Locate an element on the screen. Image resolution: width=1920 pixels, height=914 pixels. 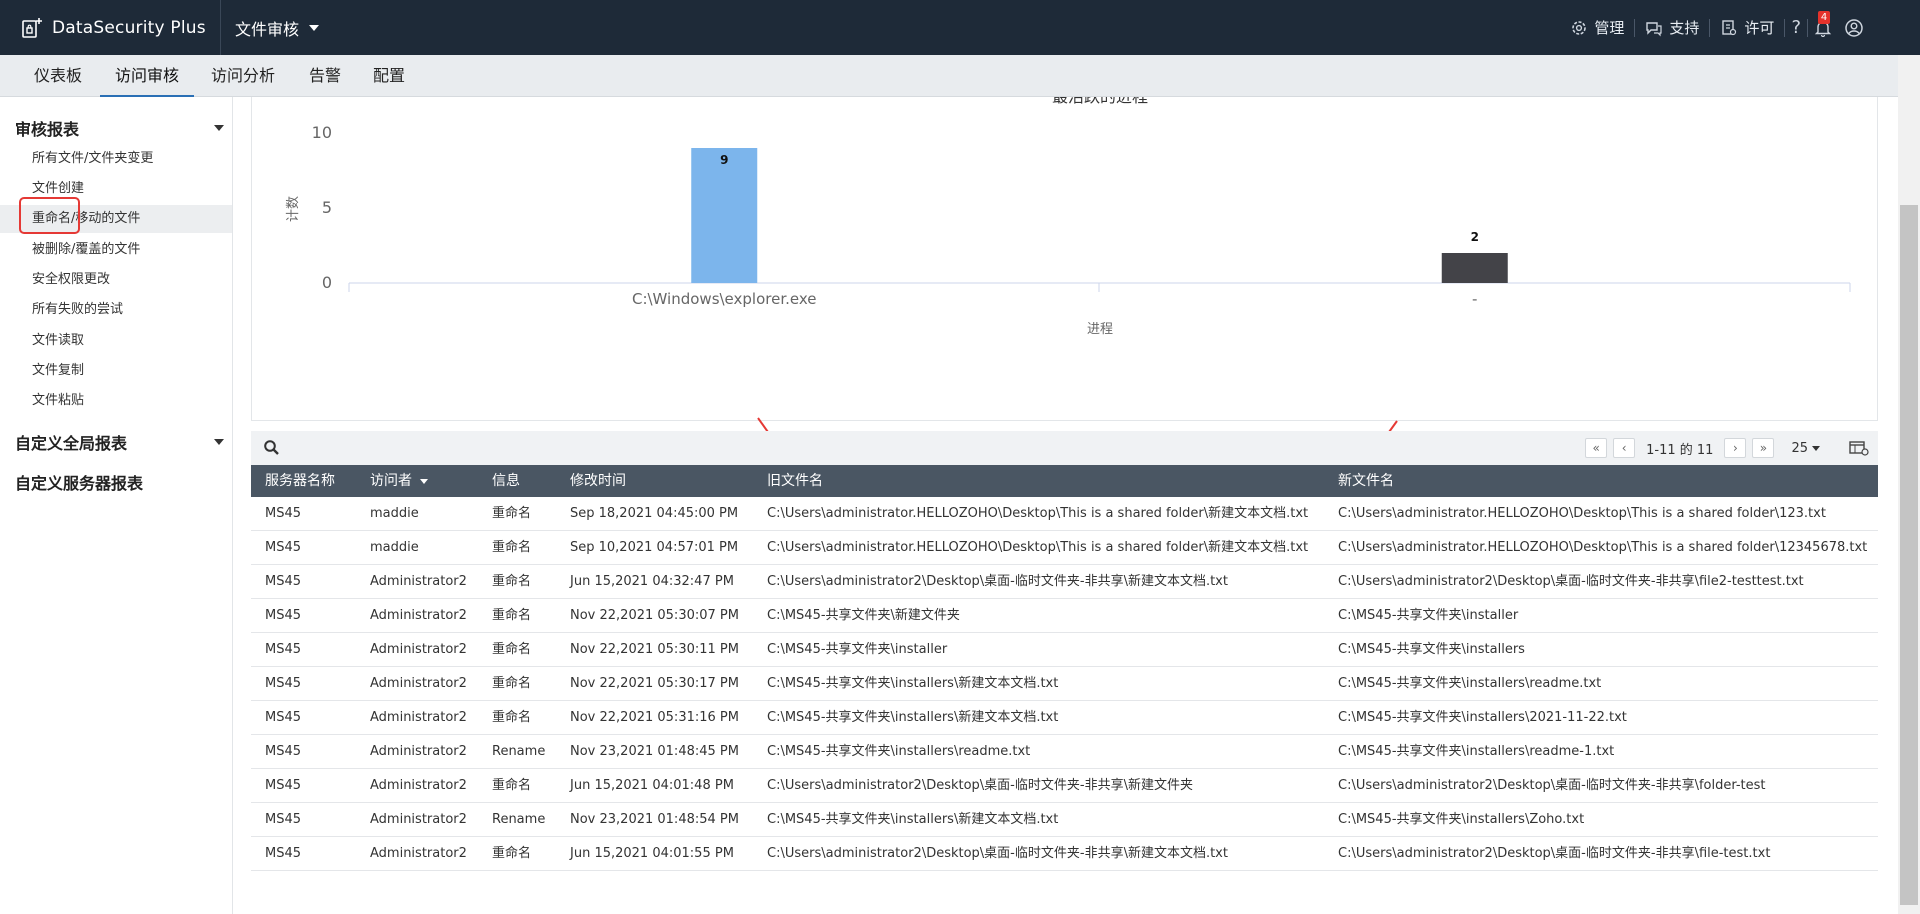
profile-button is located at coordinates (1854, 28).